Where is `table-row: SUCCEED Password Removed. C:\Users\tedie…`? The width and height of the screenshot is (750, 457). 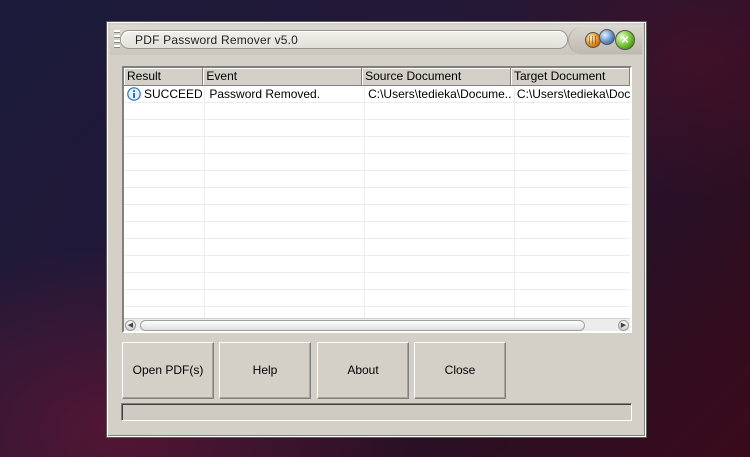 table-row: SUCCEED Password Removed. C:\Users\tedie… is located at coordinates (377, 94).